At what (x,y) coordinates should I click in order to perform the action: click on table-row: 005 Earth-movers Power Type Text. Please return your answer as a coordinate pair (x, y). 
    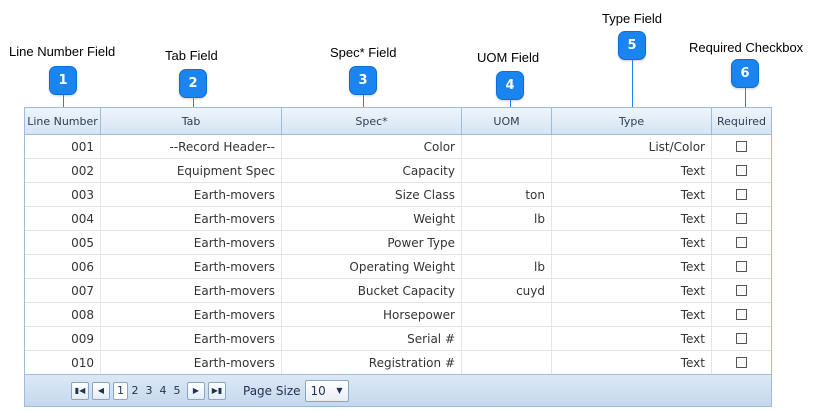
    Looking at the image, I should click on (398, 243).